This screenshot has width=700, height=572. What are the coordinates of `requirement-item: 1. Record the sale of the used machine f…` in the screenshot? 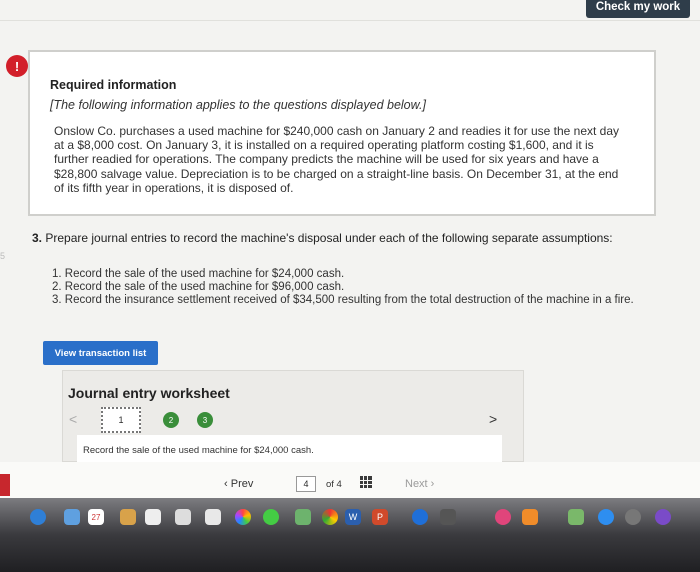 It's located at (198, 274).